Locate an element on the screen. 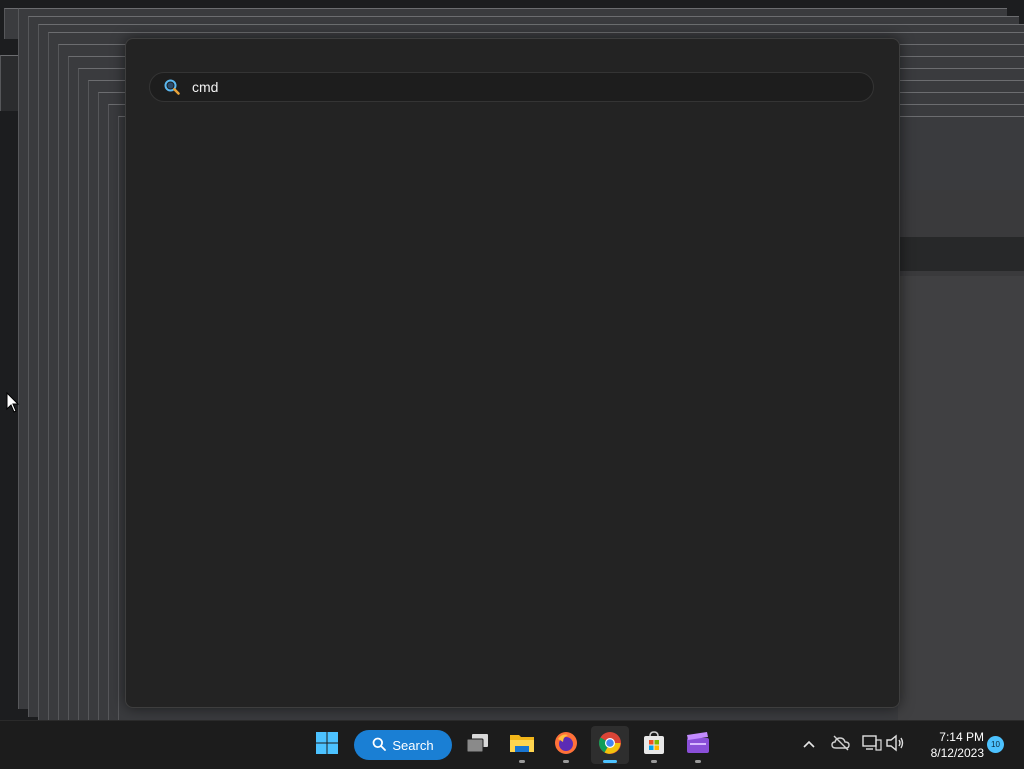  microsoft-store-button is located at coordinates (654, 745).